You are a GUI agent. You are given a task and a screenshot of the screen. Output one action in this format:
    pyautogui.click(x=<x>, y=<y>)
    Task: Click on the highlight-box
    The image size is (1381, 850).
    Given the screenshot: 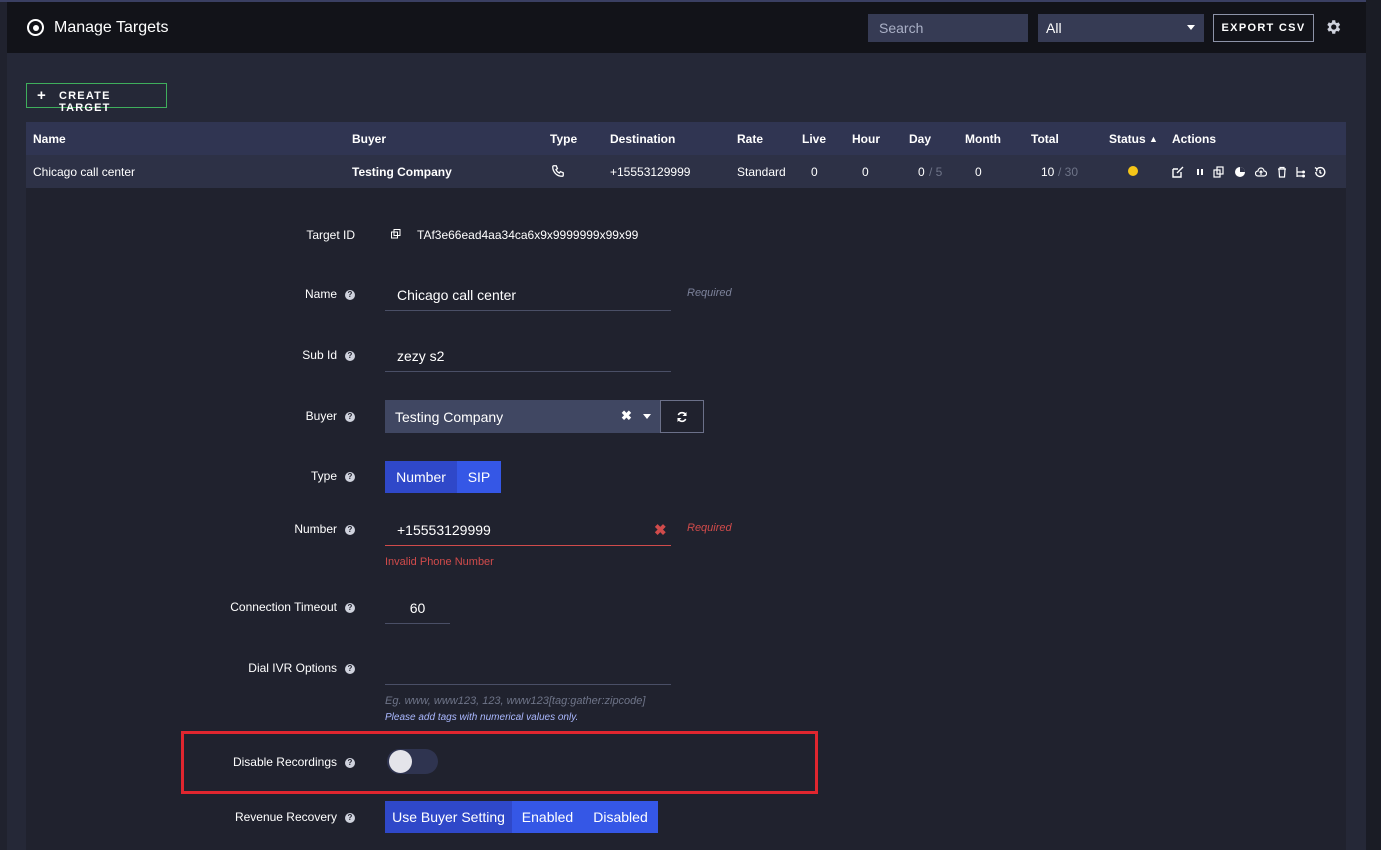 What is the action you would take?
    pyautogui.click(x=499, y=762)
    